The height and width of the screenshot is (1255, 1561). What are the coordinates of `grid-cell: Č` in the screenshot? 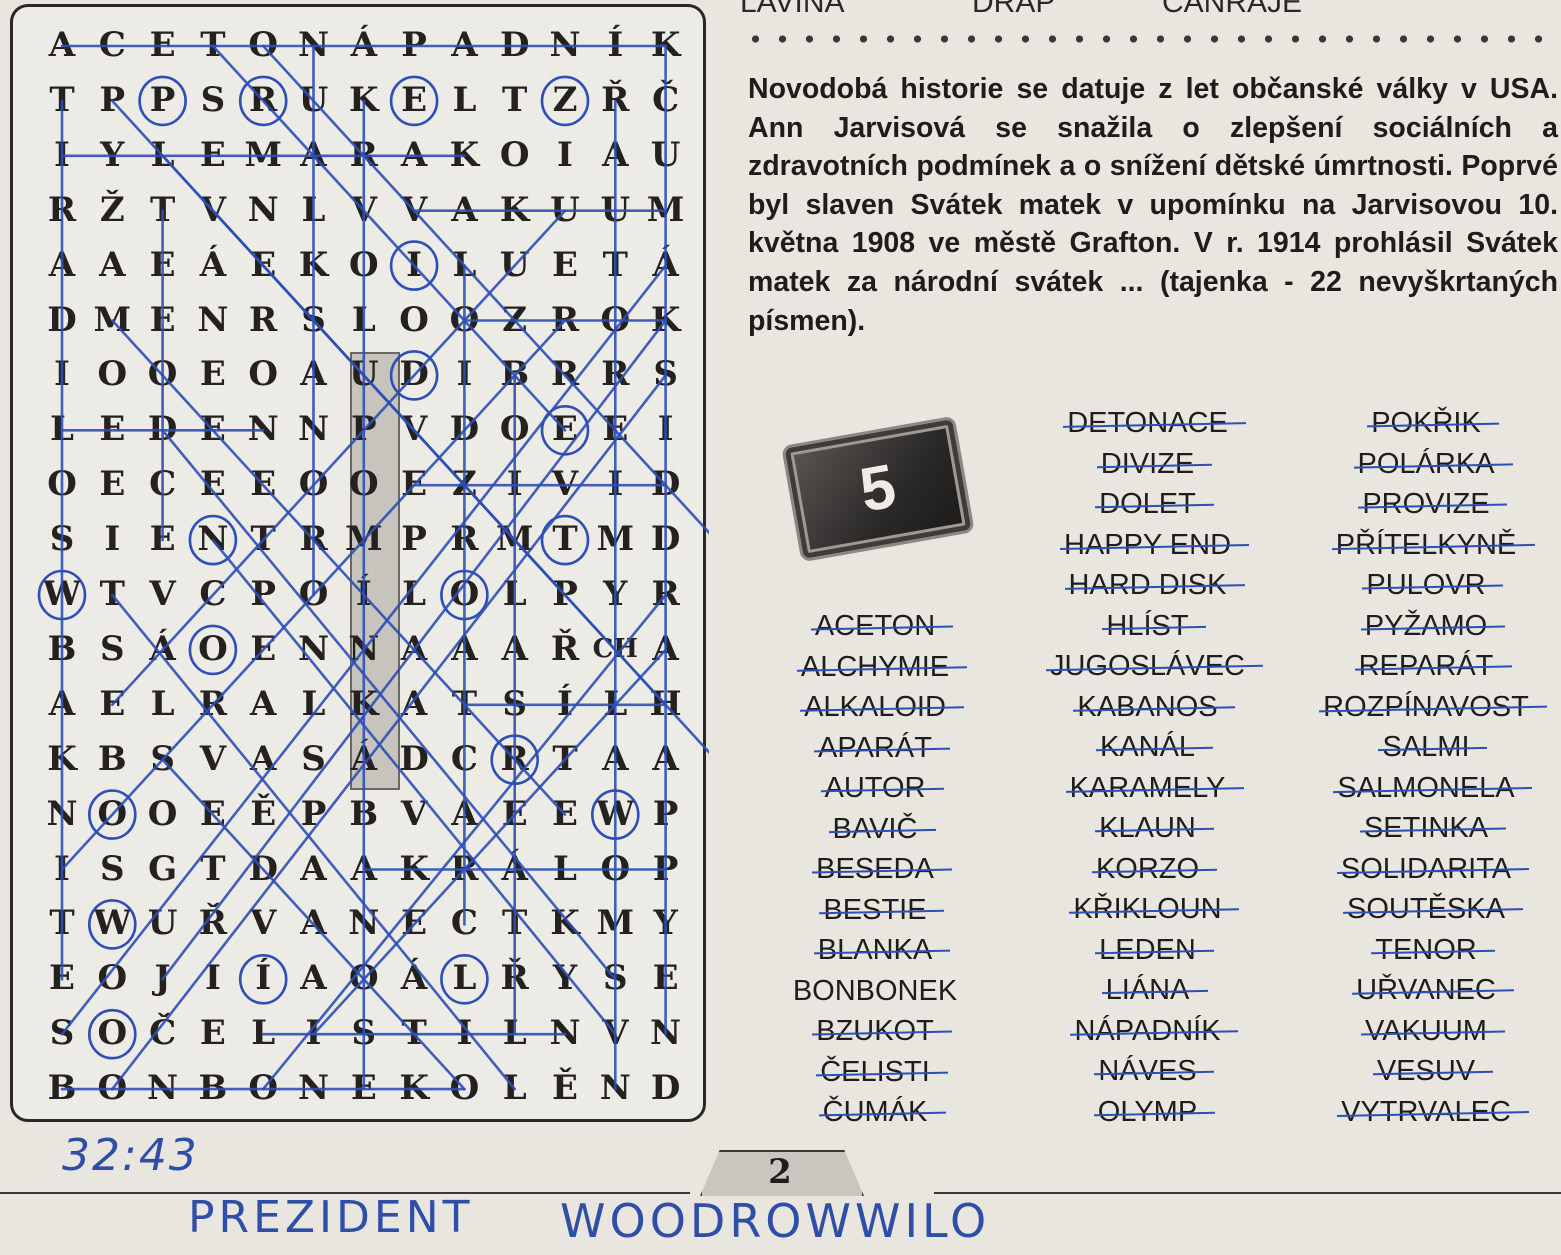 It's located at (163, 1033).